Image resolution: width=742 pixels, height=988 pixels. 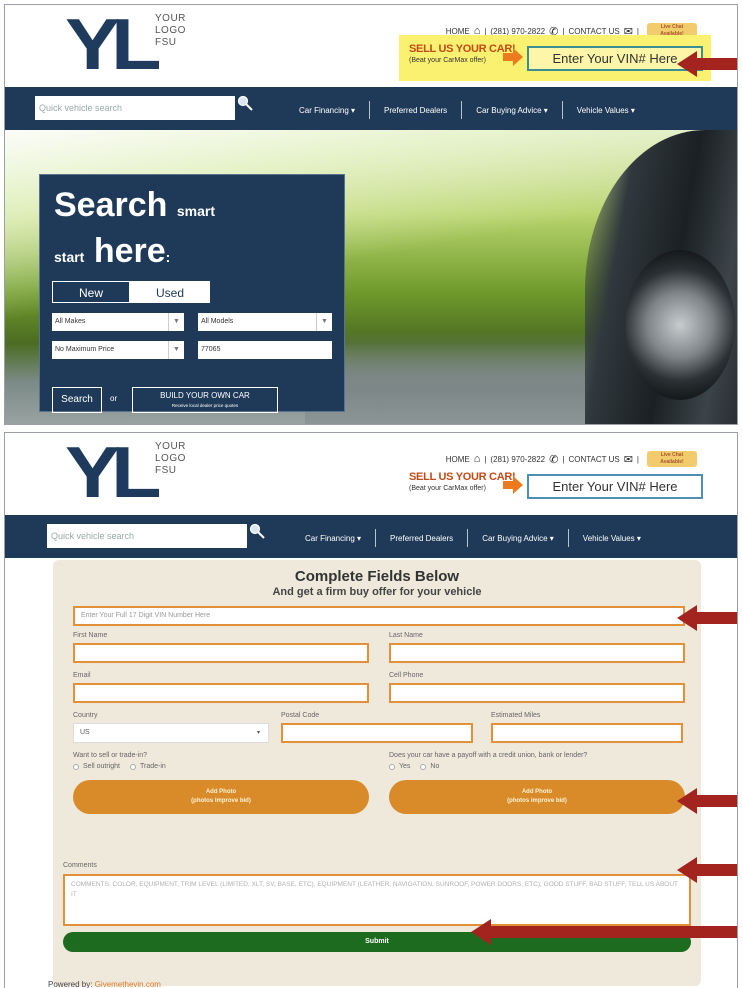 I want to click on trade-in-radio, so click(x=132, y=766).